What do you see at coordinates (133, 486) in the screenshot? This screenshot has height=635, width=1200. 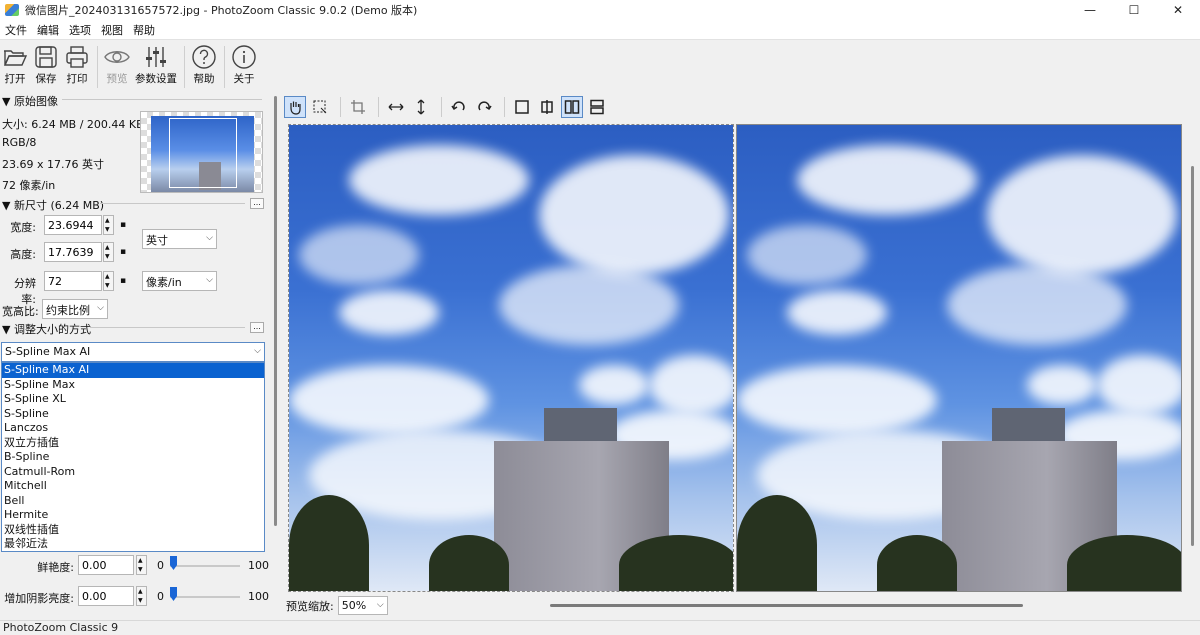 I see `dropdown-option: Mitchell` at bounding box center [133, 486].